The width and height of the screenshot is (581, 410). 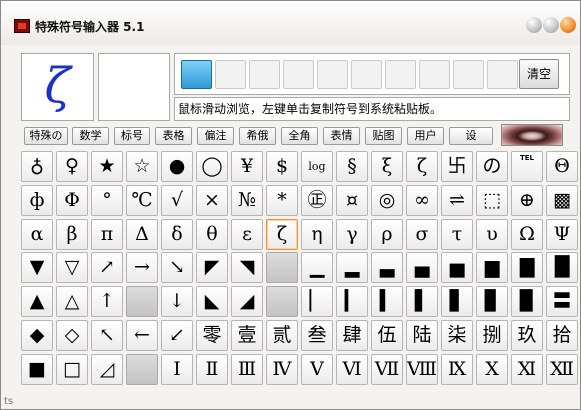 I want to click on symbol-cell: §, so click(x=352, y=166).